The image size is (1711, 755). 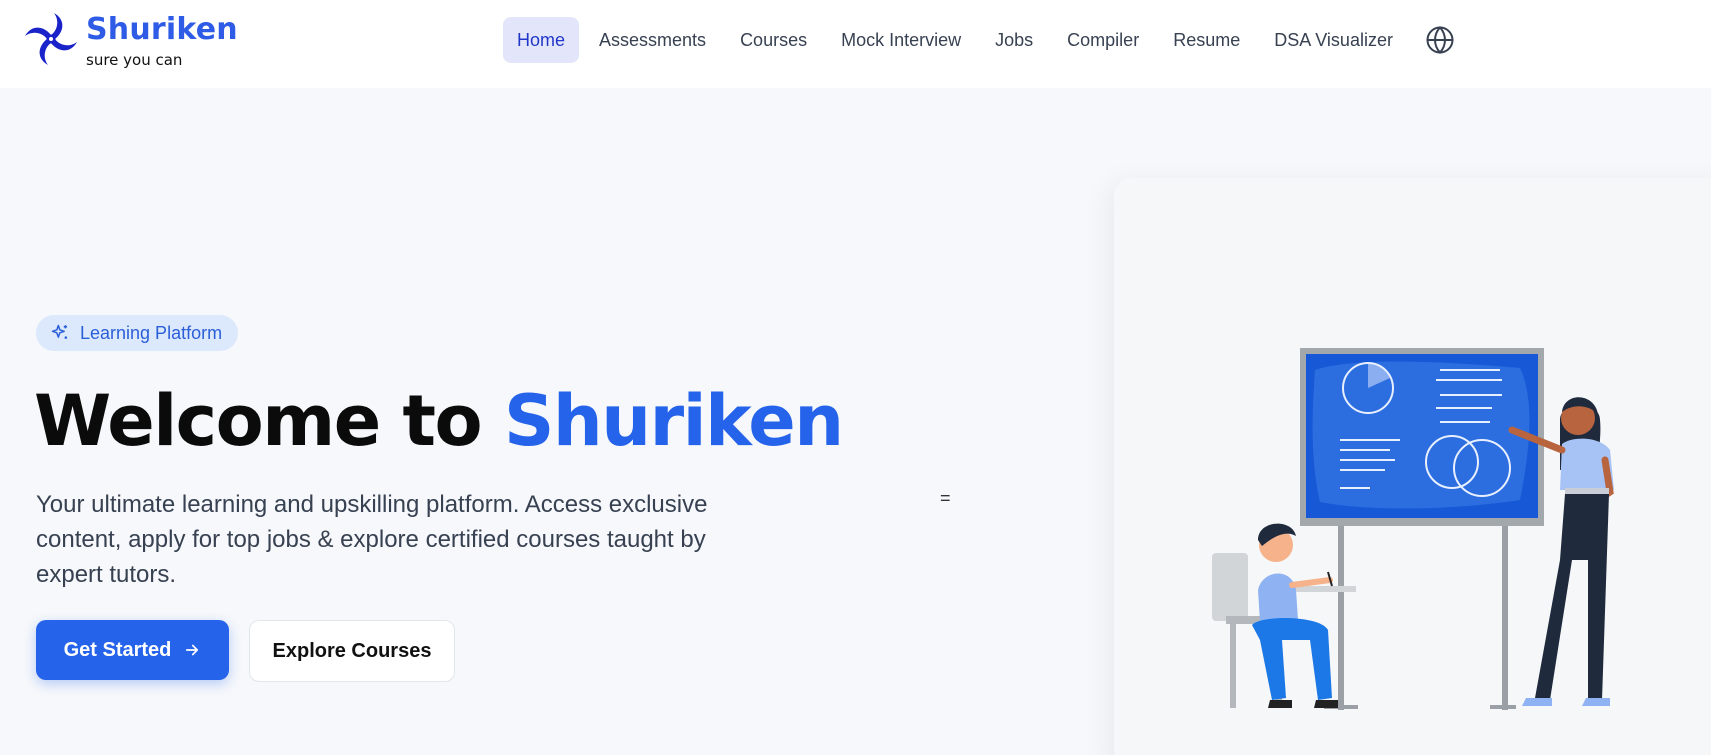 What do you see at coordinates (945, 498) in the screenshot?
I see `stray-equals-text: =` at bounding box center [945, 498].